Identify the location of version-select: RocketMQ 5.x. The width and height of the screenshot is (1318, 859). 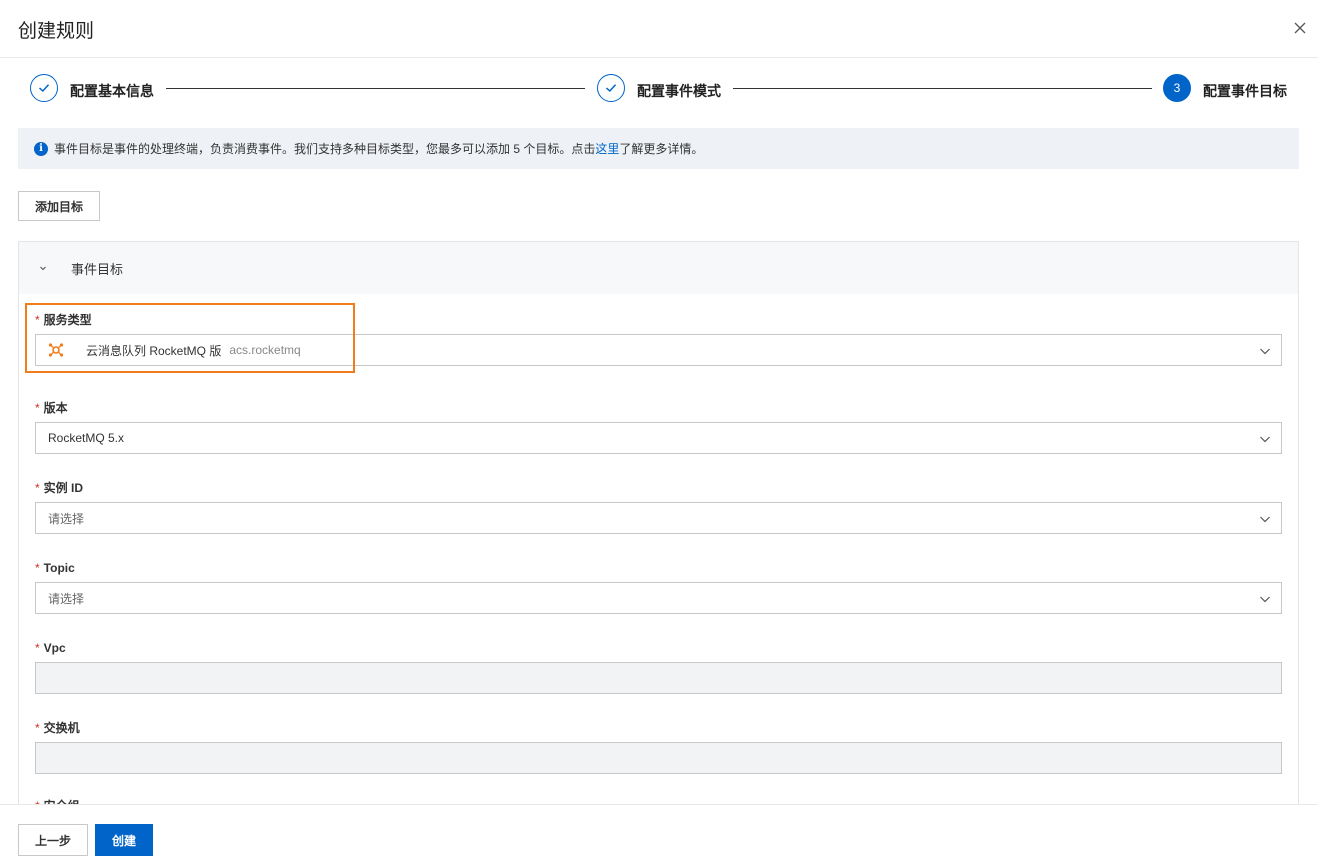
(658, 438).